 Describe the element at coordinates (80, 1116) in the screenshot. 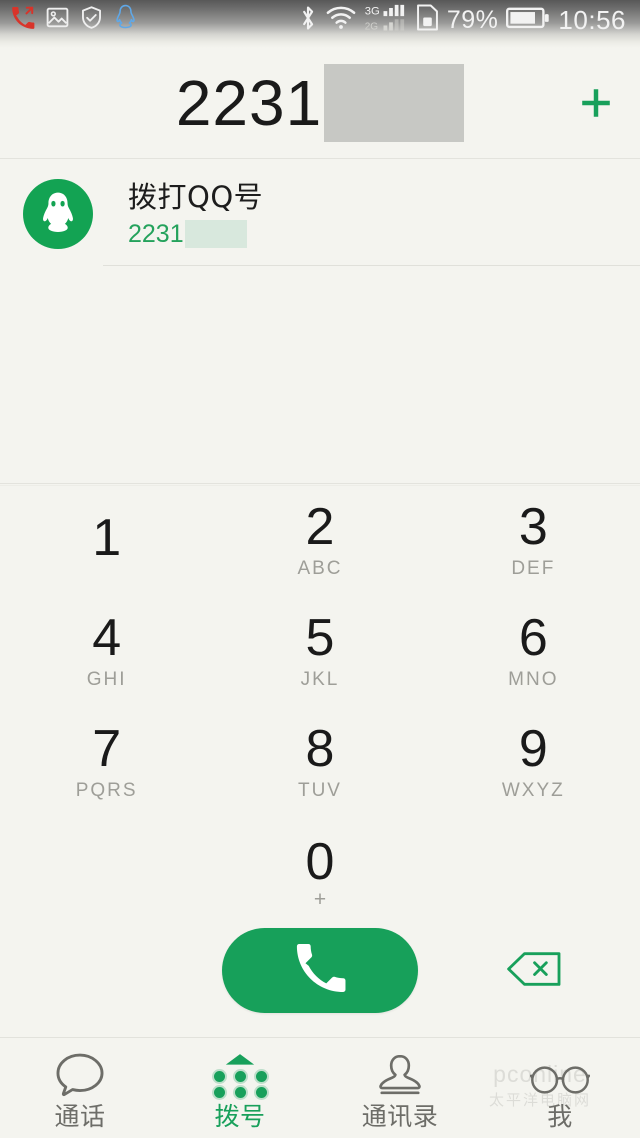

I see `nav-item-calls-label: 通话` at that location.